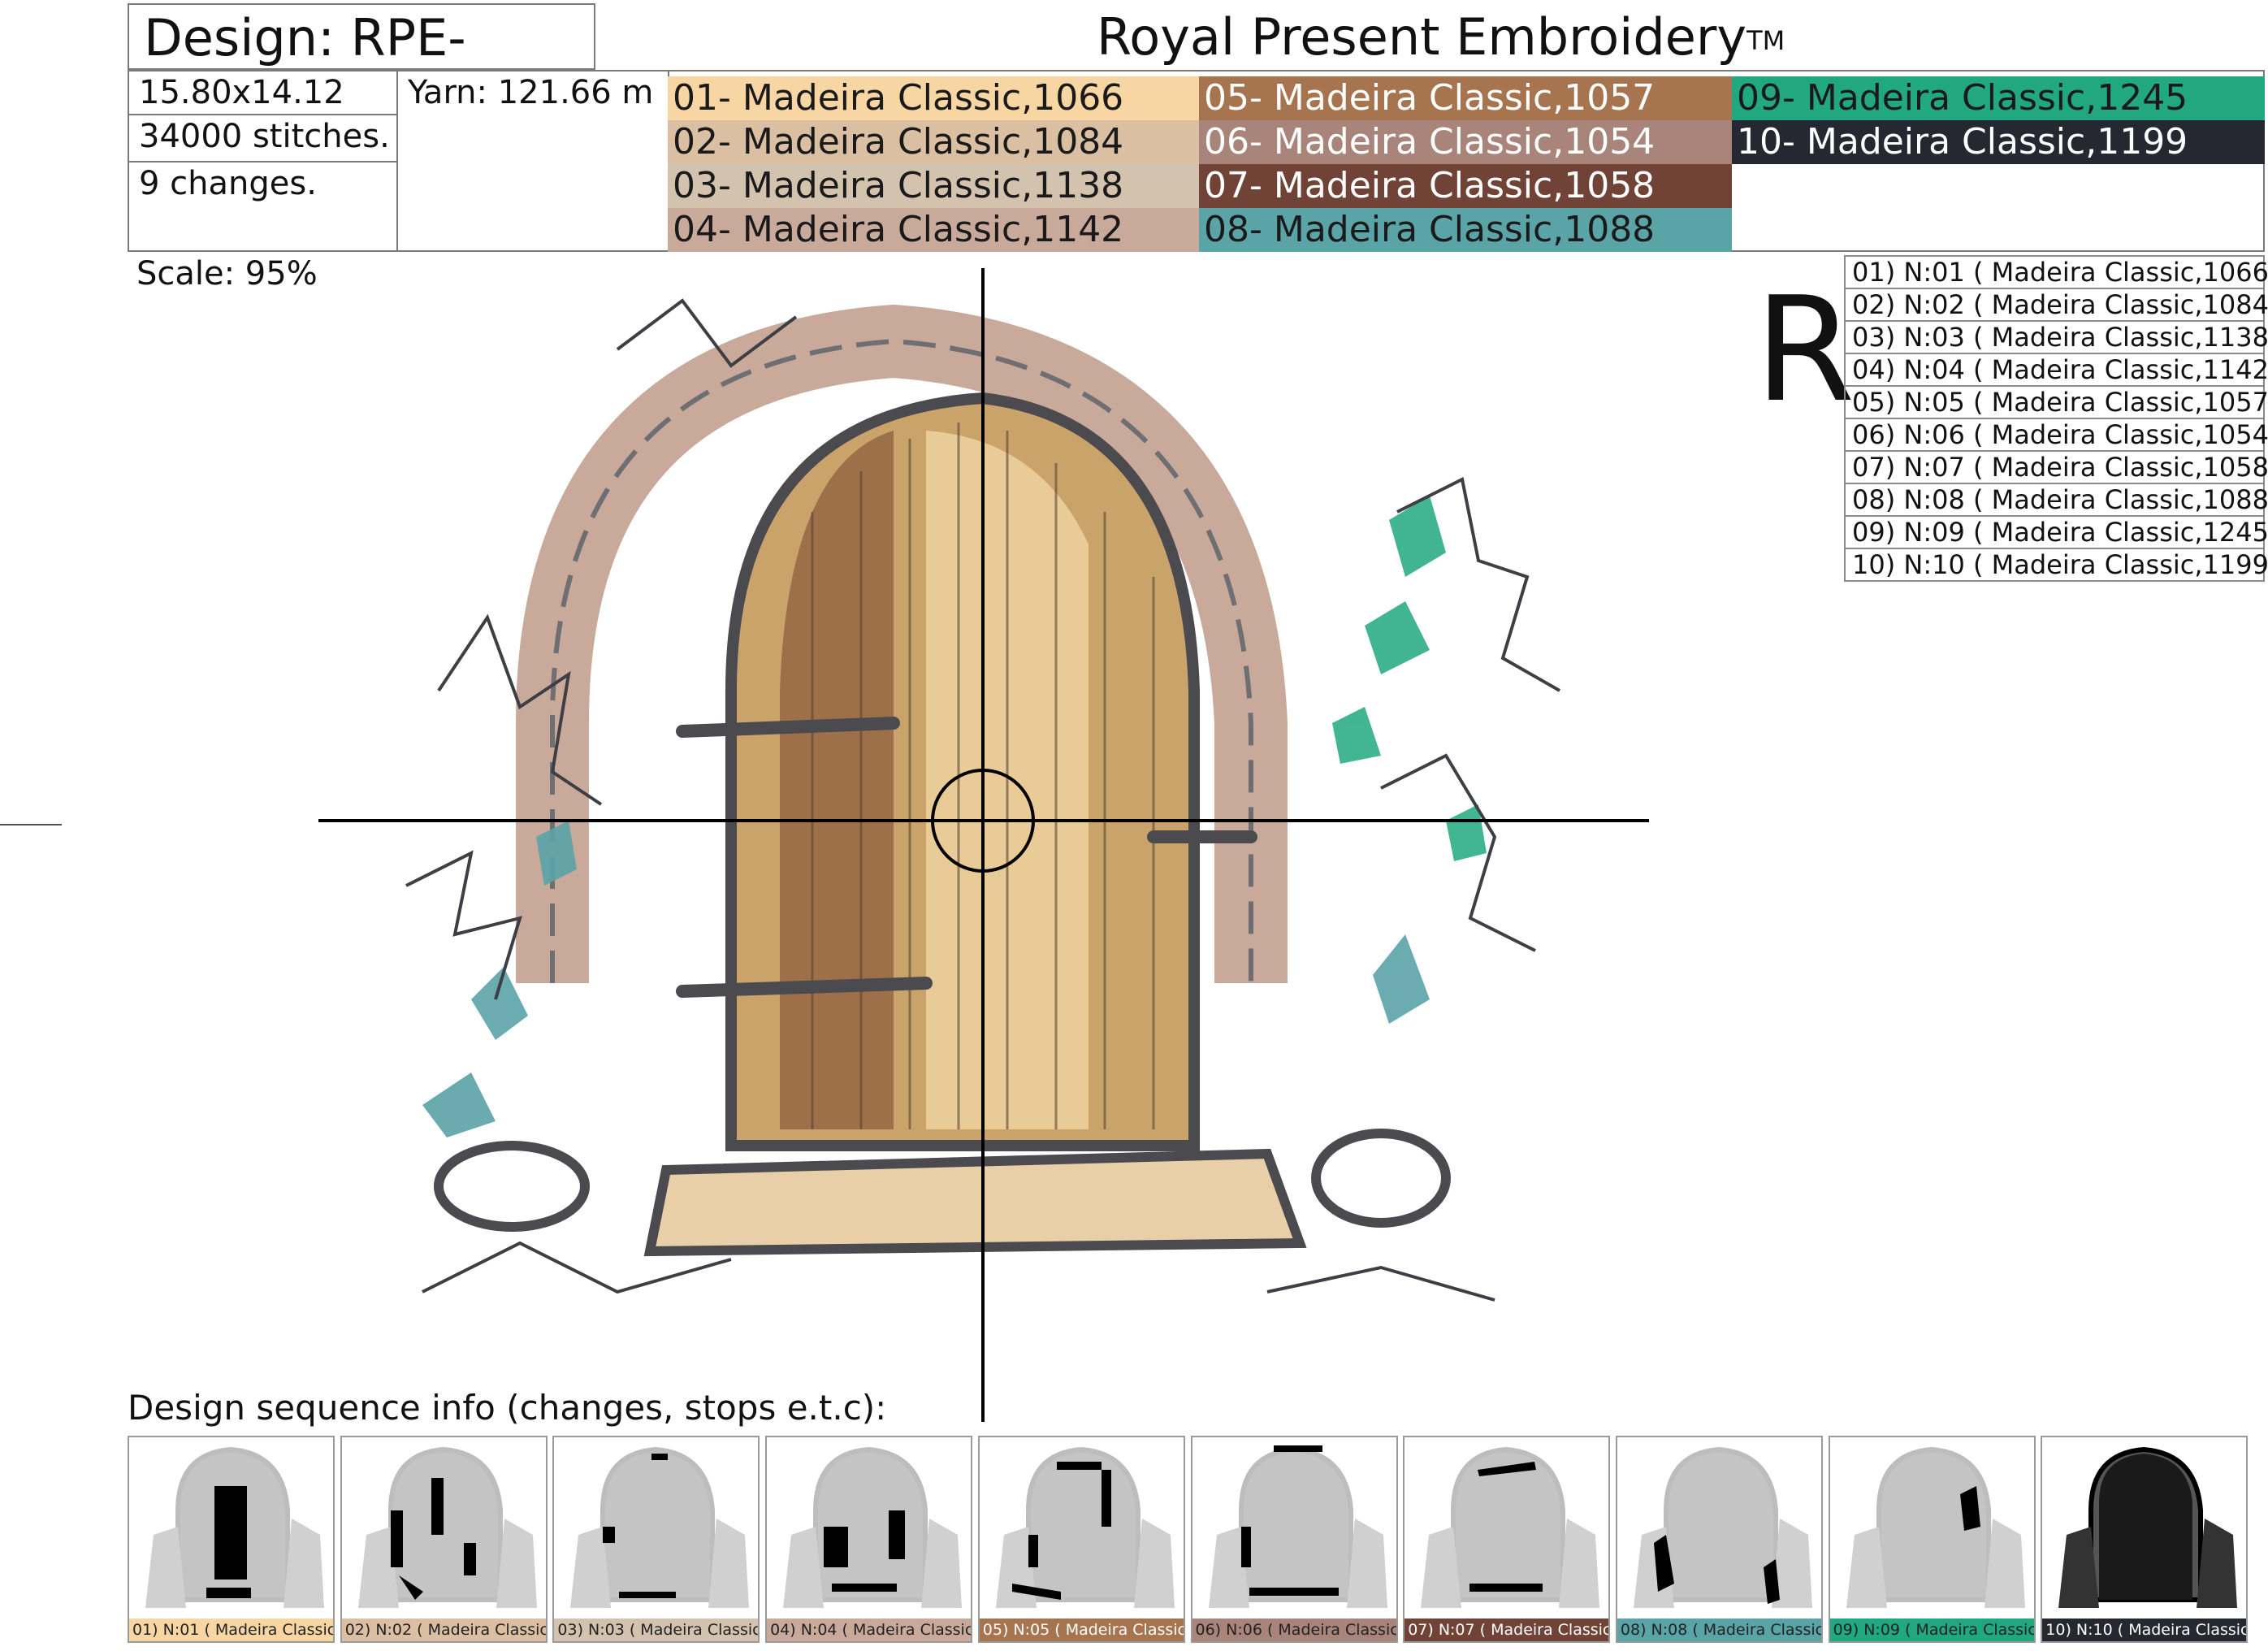  Describe the element at coordinates (1719, 1629) in the screenshot. I see `sequence-step-label: 08) N:08 ( Madeira Classic` at that location.